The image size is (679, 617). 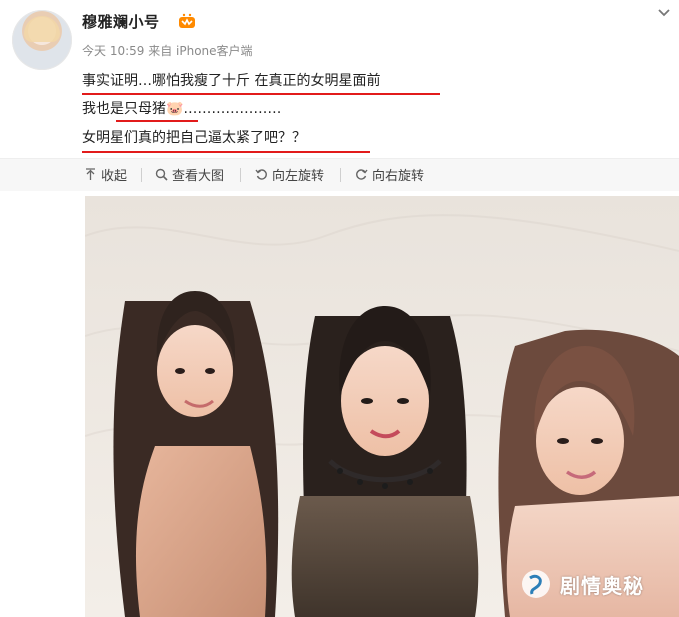 I want to click on rotate-left-icon, so click(x=261, y=174).